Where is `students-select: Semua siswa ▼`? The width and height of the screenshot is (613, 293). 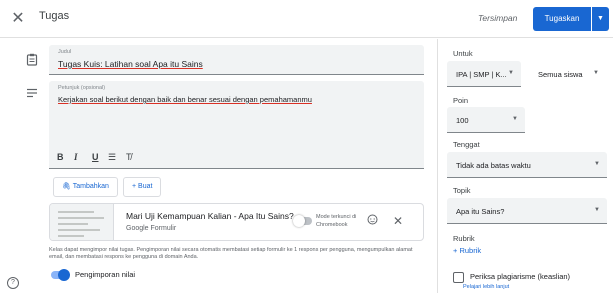
students-select: Semua siswa ▼ is located at coordinates (567, 74).